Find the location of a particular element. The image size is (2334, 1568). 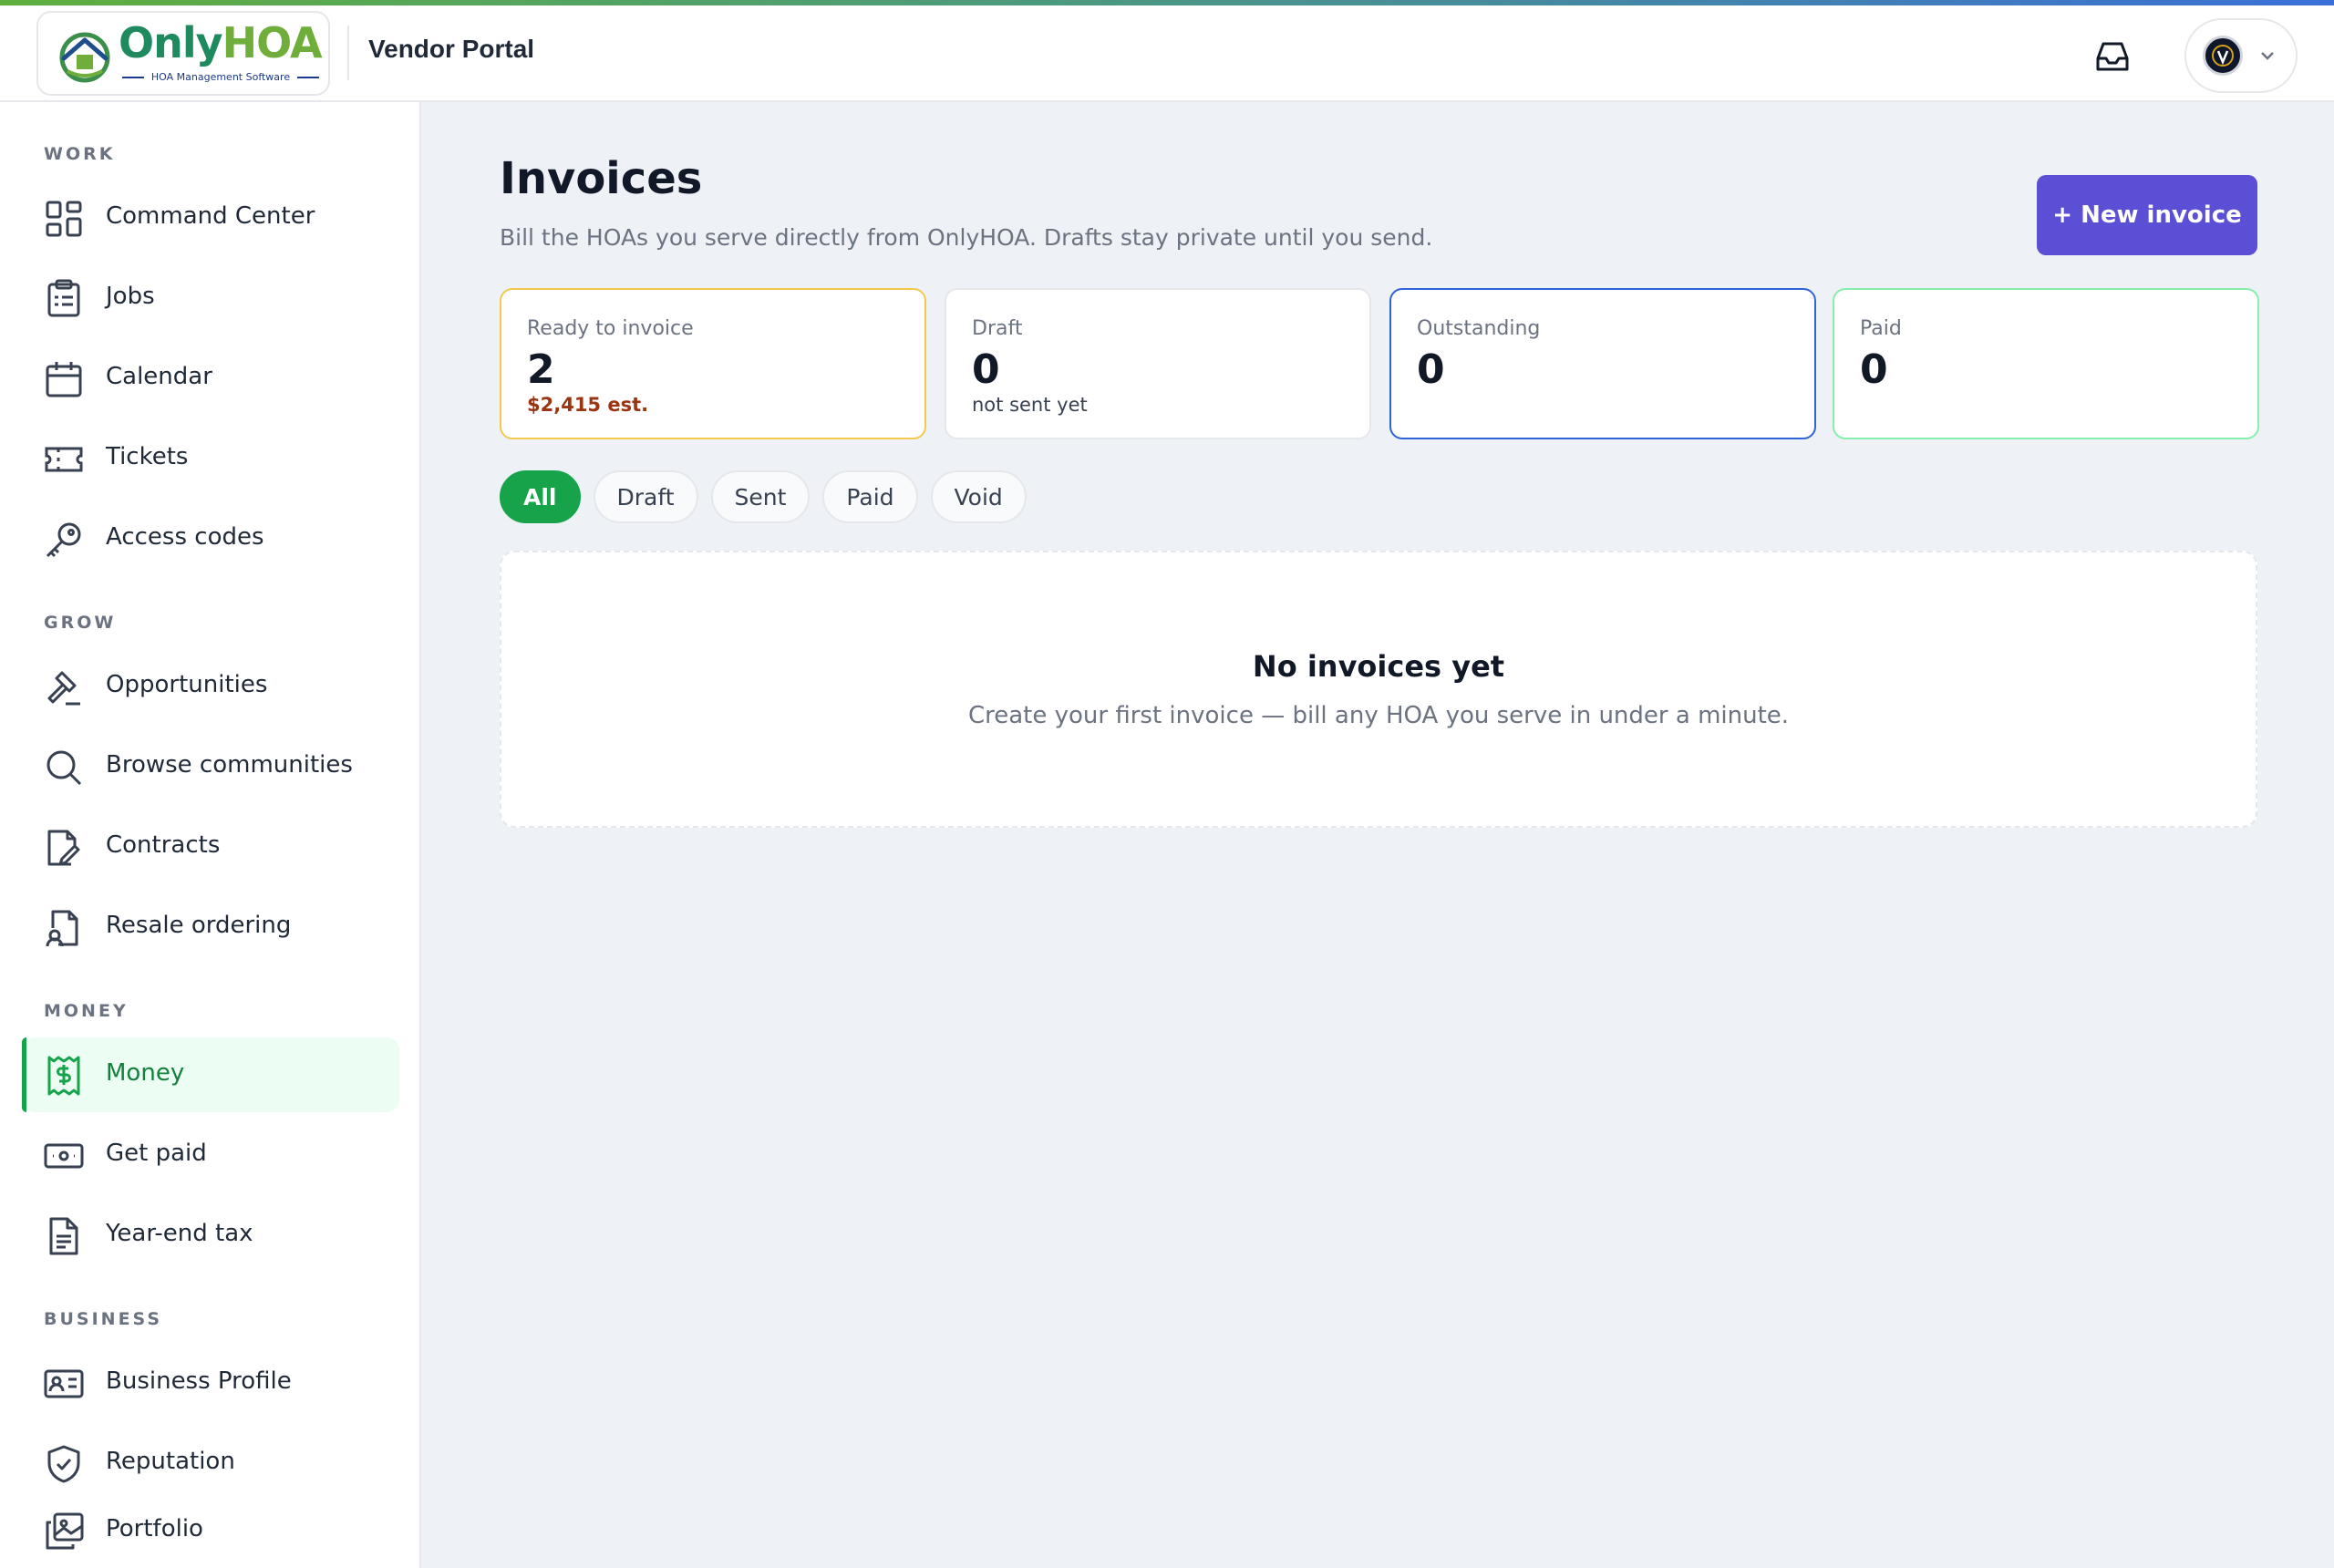

stat-note: $2,415 est. is located at coordinates (588, 405).